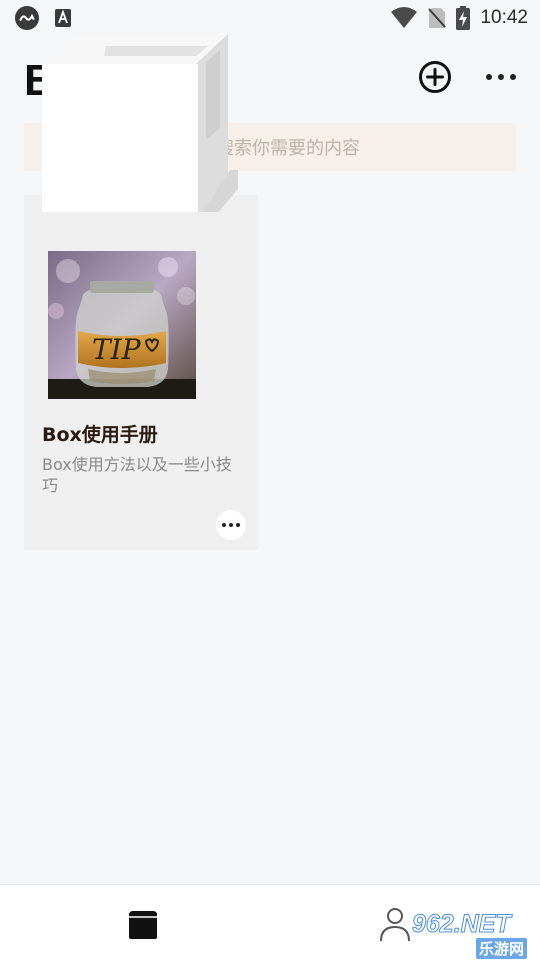 This screenshot has width=540, height=960. What do you see at coordinates (100, 435) in the screenshot?
I see `box-title: Box使用手册` at bounding box center [100, 435].